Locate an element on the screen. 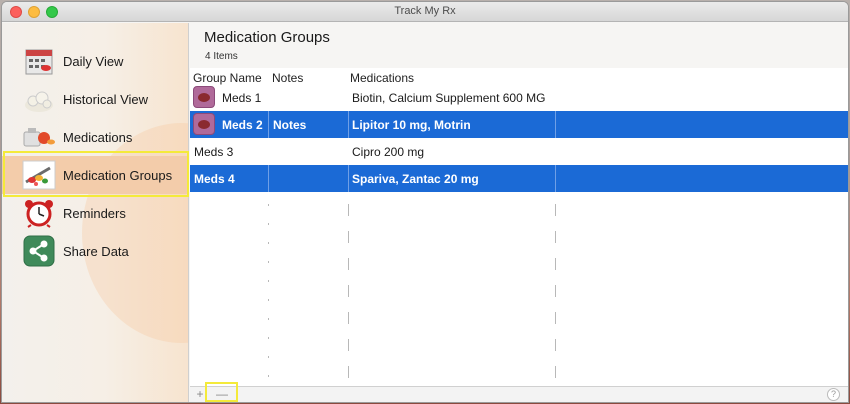  medications-cell: Spariva, Zantac 20 mg is located at coordinates (415, 179).